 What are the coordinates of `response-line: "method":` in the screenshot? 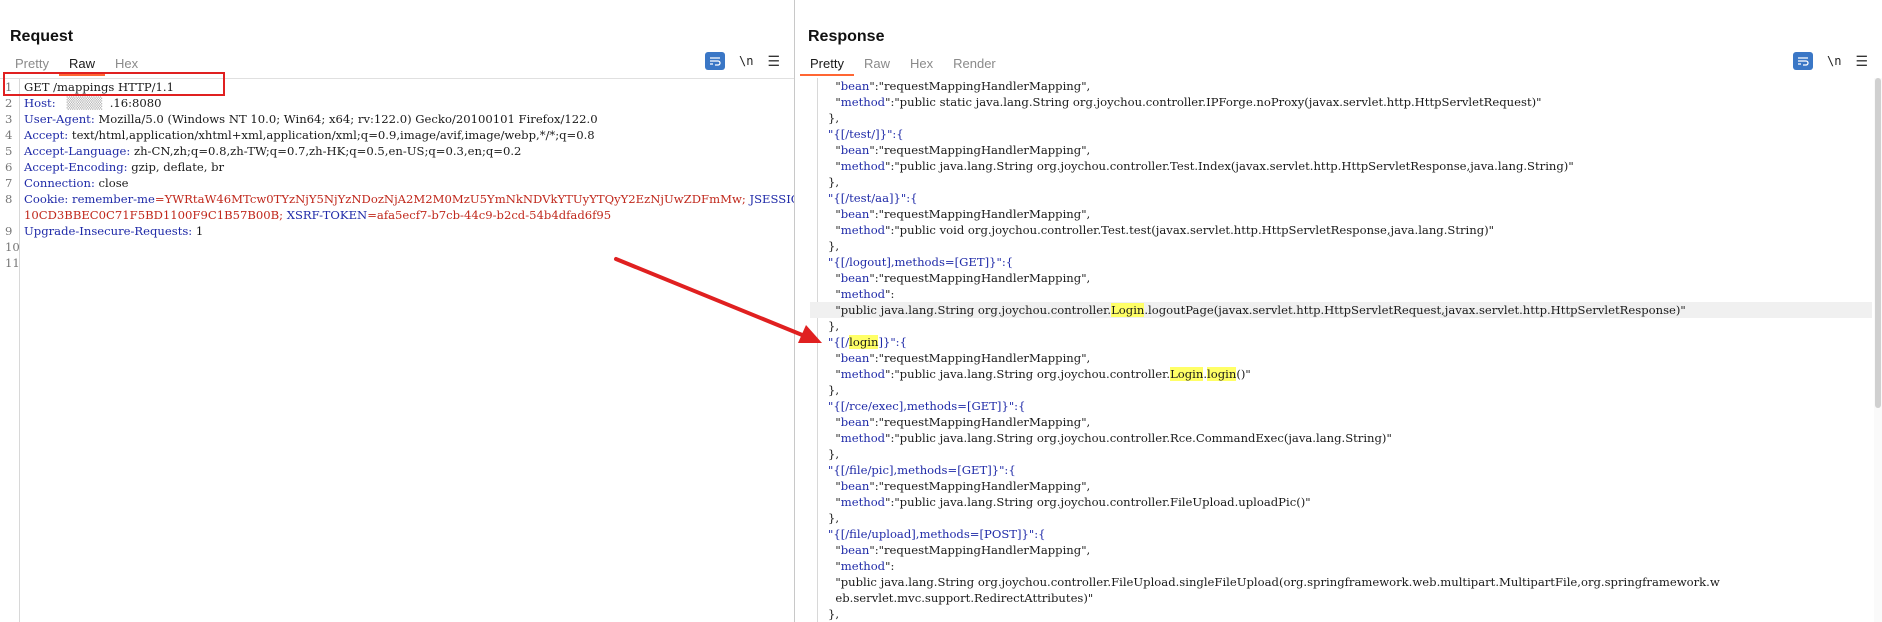 It's located at (1350, 566).